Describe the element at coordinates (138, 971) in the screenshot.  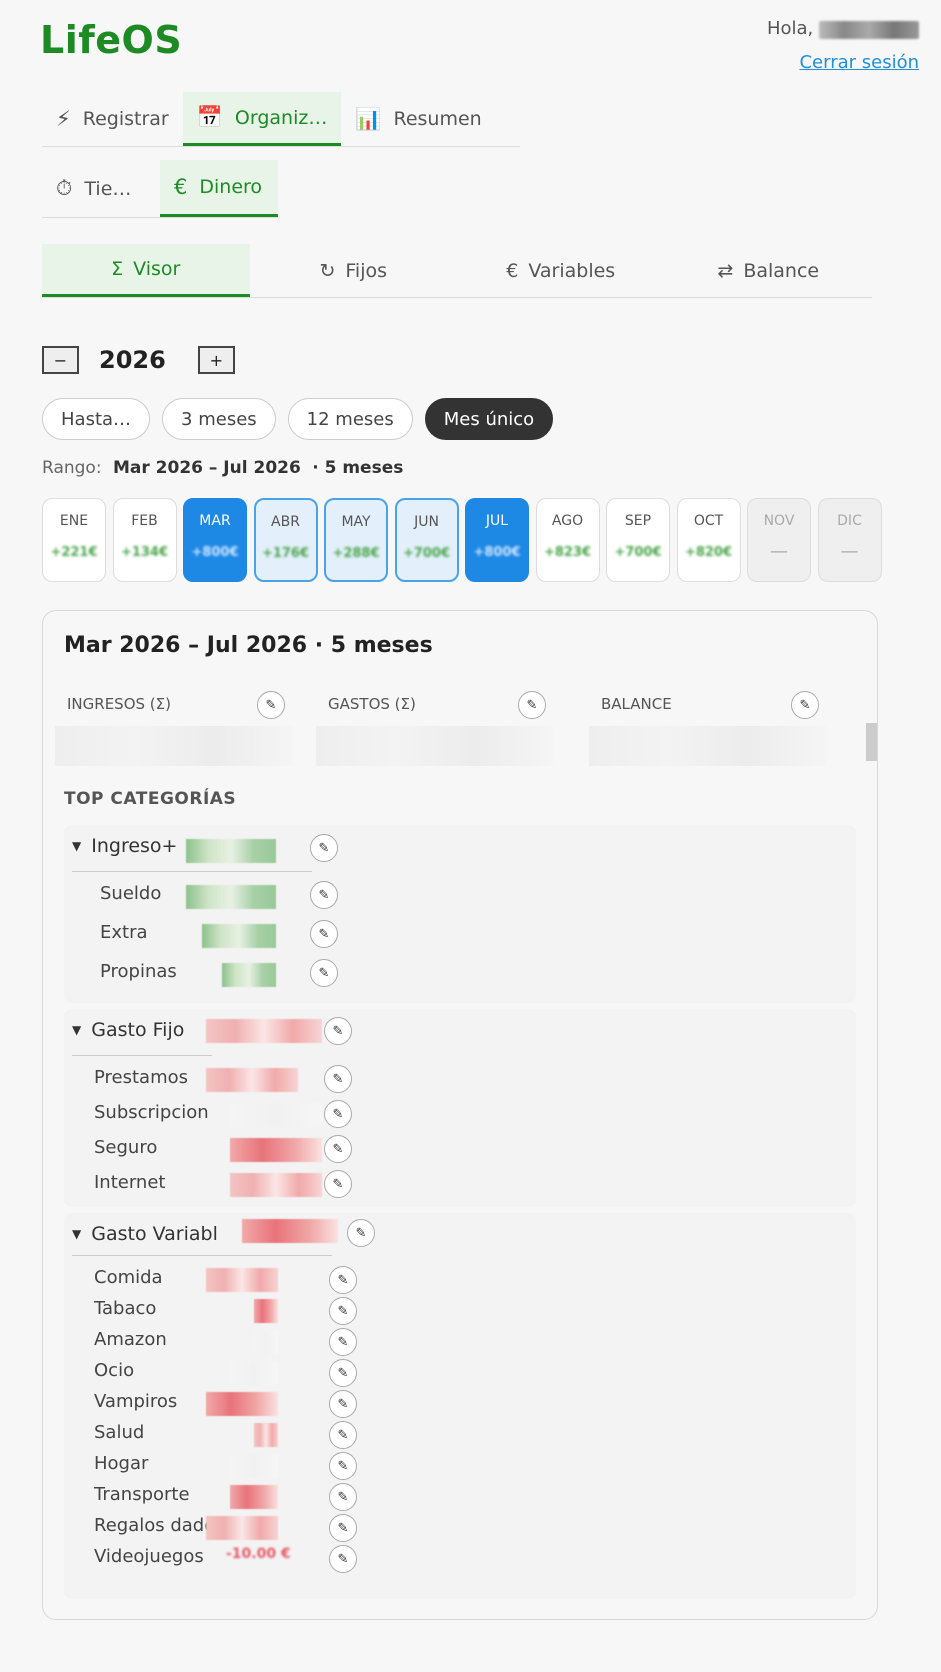
I see `category-item: Propinas` at that location.